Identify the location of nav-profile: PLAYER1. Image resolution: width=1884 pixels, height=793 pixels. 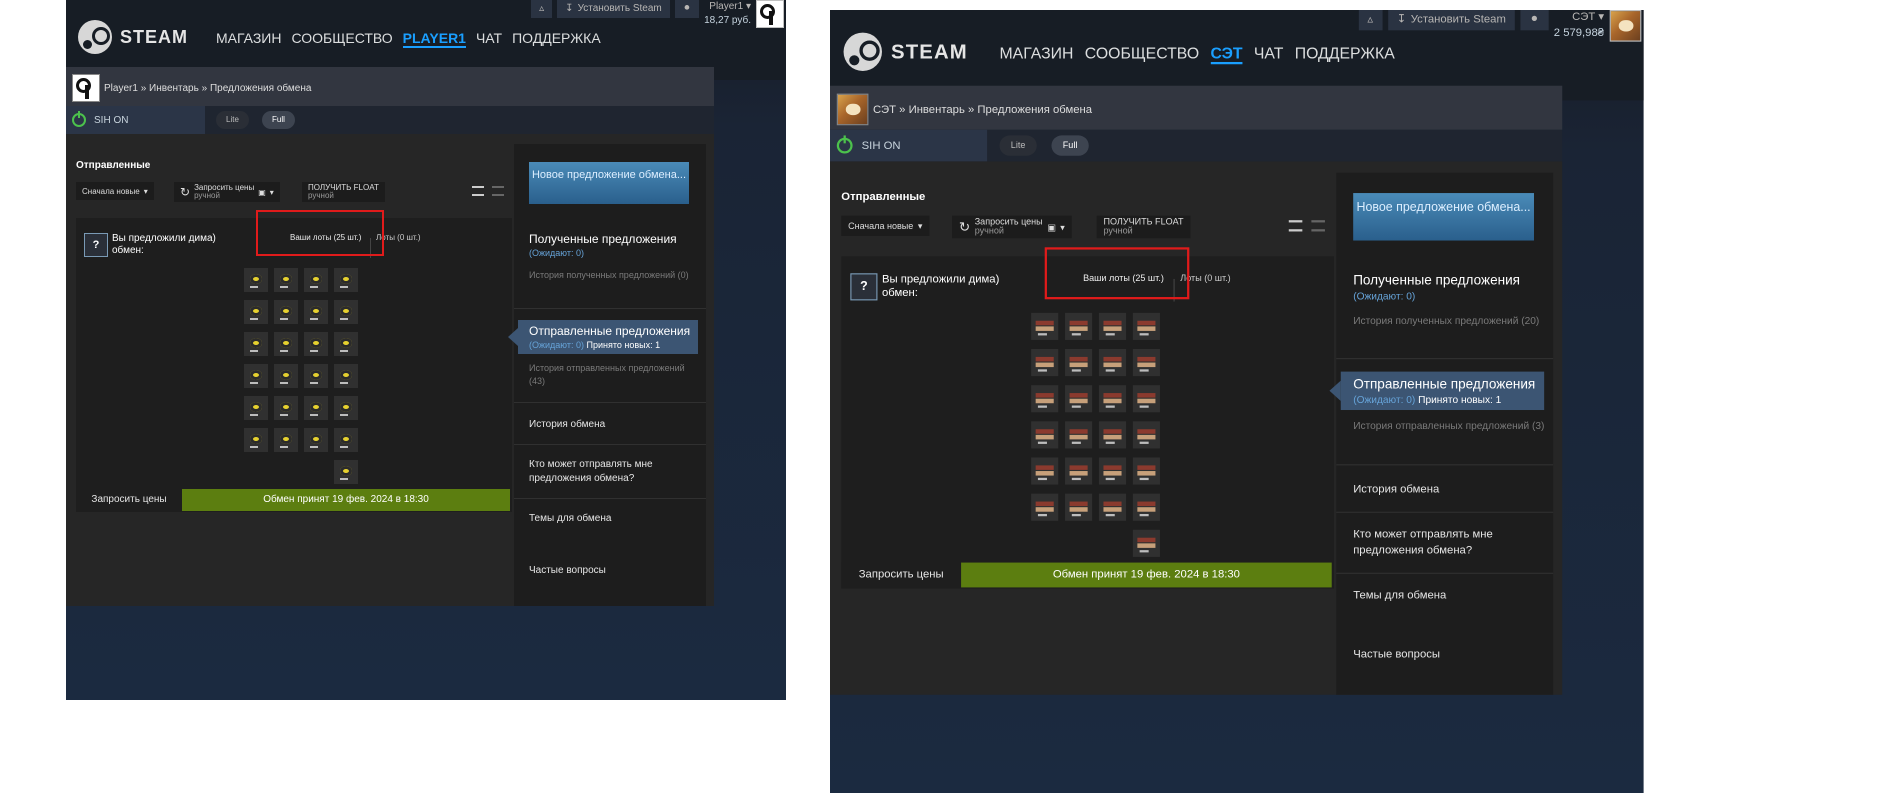
(434, 39).